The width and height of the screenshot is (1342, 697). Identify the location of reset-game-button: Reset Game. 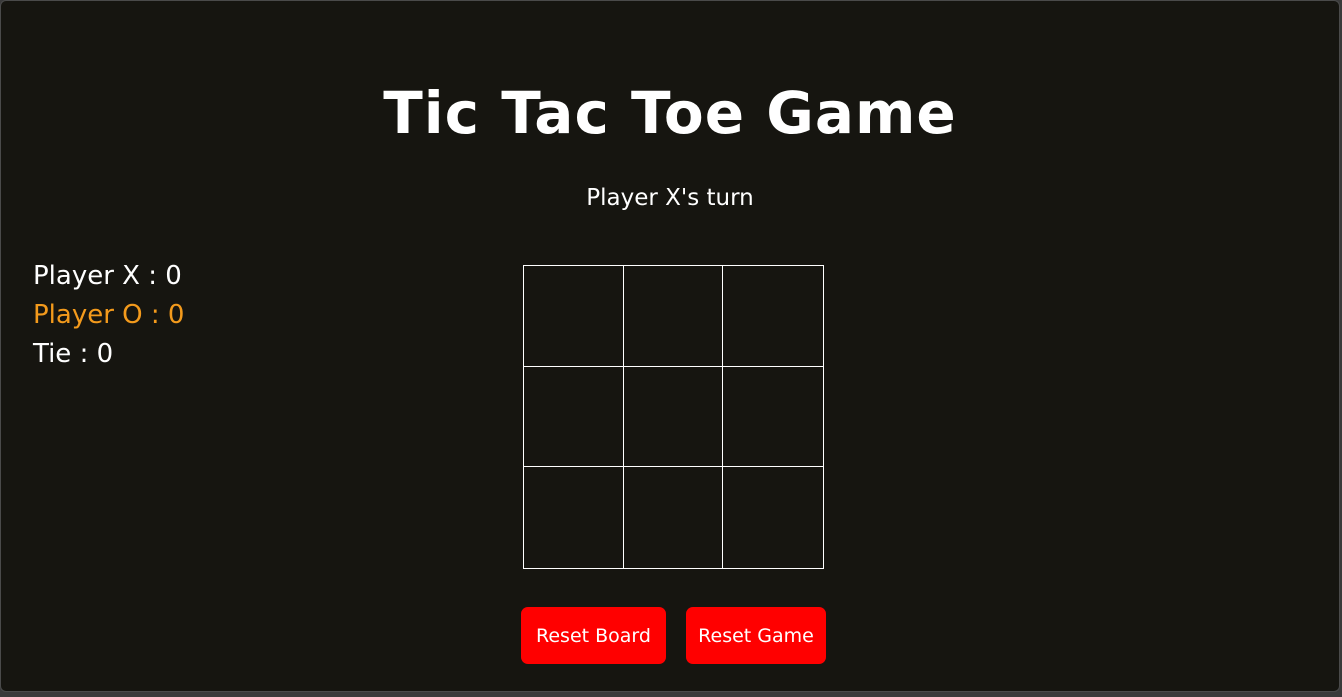
(756, 635).